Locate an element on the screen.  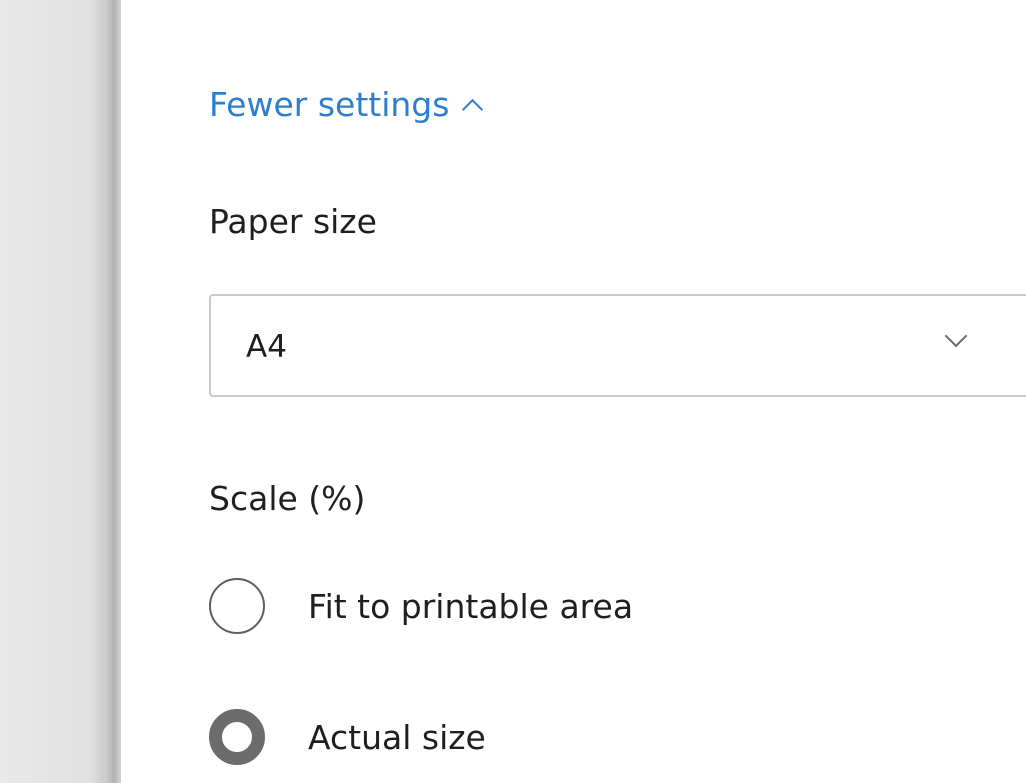
paper-size-label: Paper size is located at coordinates (293, 221).